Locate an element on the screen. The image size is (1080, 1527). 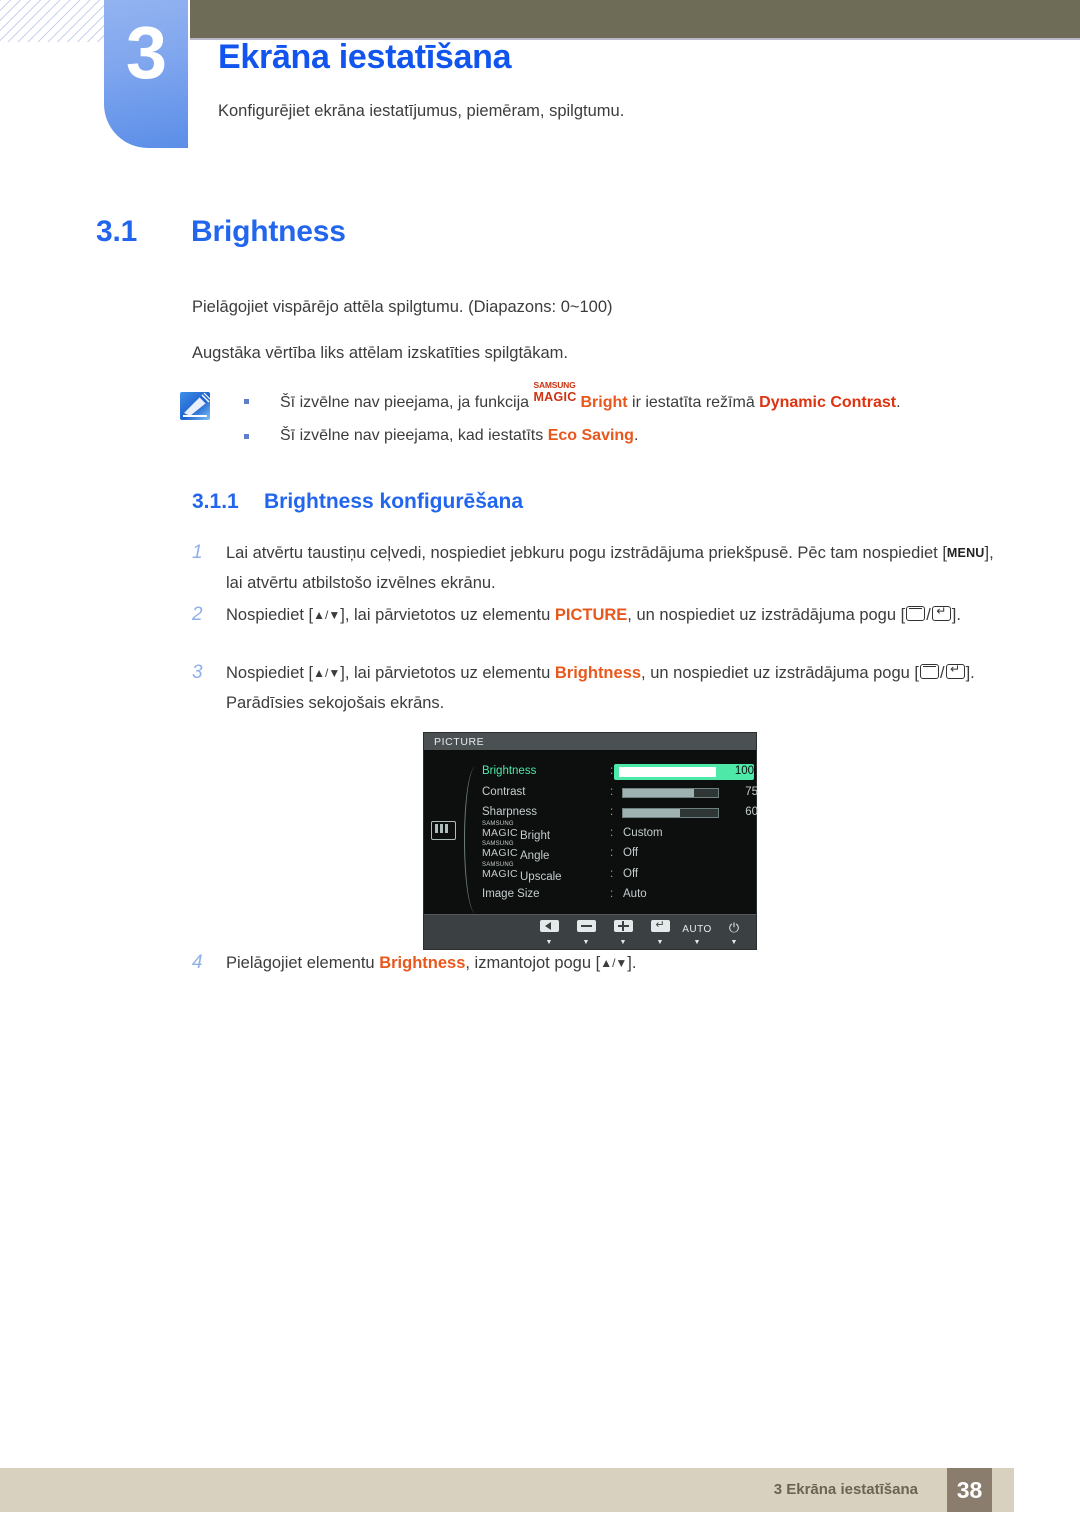
minus-icon is located at coordinates (586, 926).